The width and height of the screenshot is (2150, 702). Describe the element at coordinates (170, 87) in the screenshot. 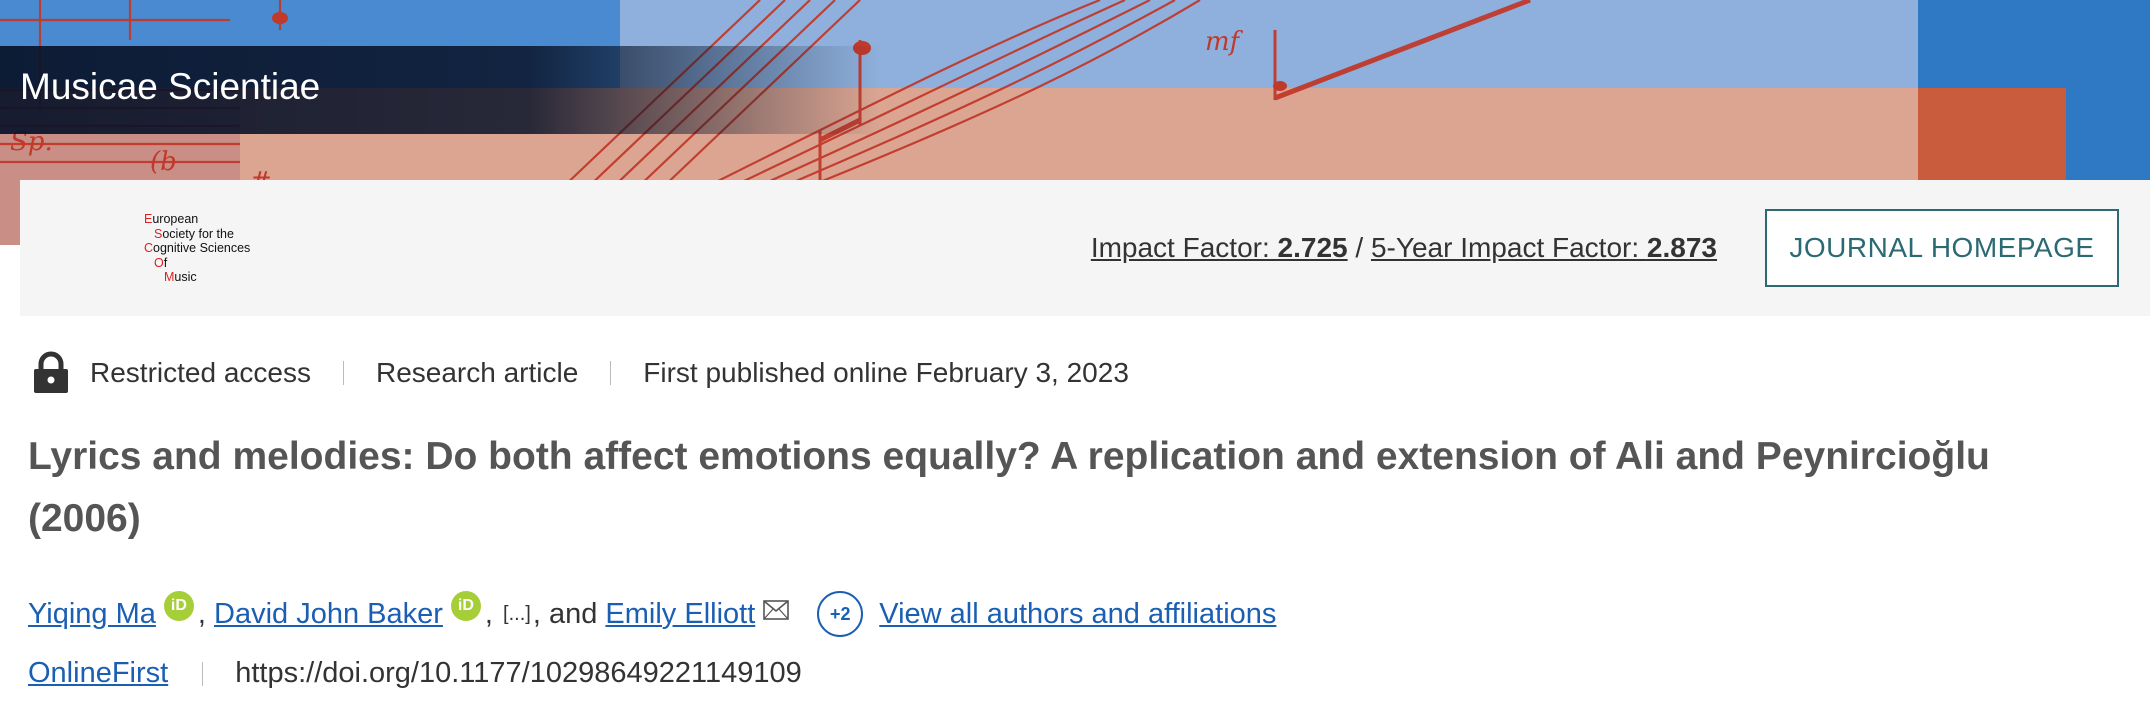

I see `journal-title: Musicae Scientiae` at that location.